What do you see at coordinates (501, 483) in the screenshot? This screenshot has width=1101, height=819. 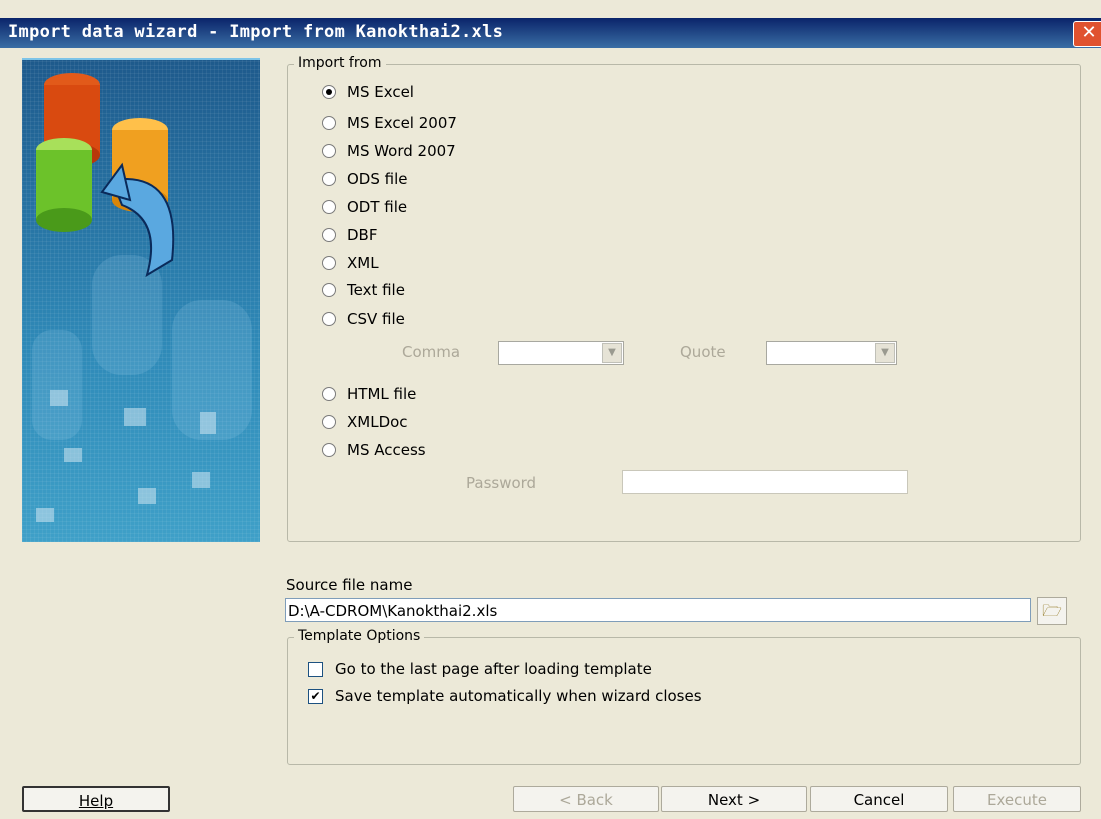 I see `password-label: Password` at bounding box center [501, 483].